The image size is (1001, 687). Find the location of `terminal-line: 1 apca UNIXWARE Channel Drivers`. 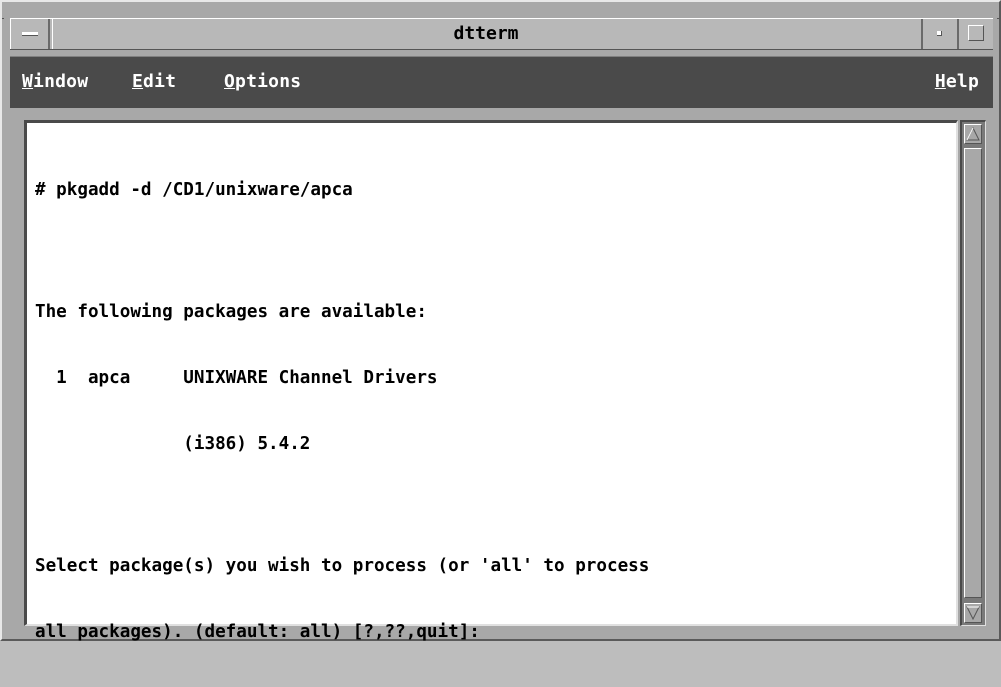

terminal-line: 1 apca UNIXWARE Channel Drivers is located at coordinates (236, 378).